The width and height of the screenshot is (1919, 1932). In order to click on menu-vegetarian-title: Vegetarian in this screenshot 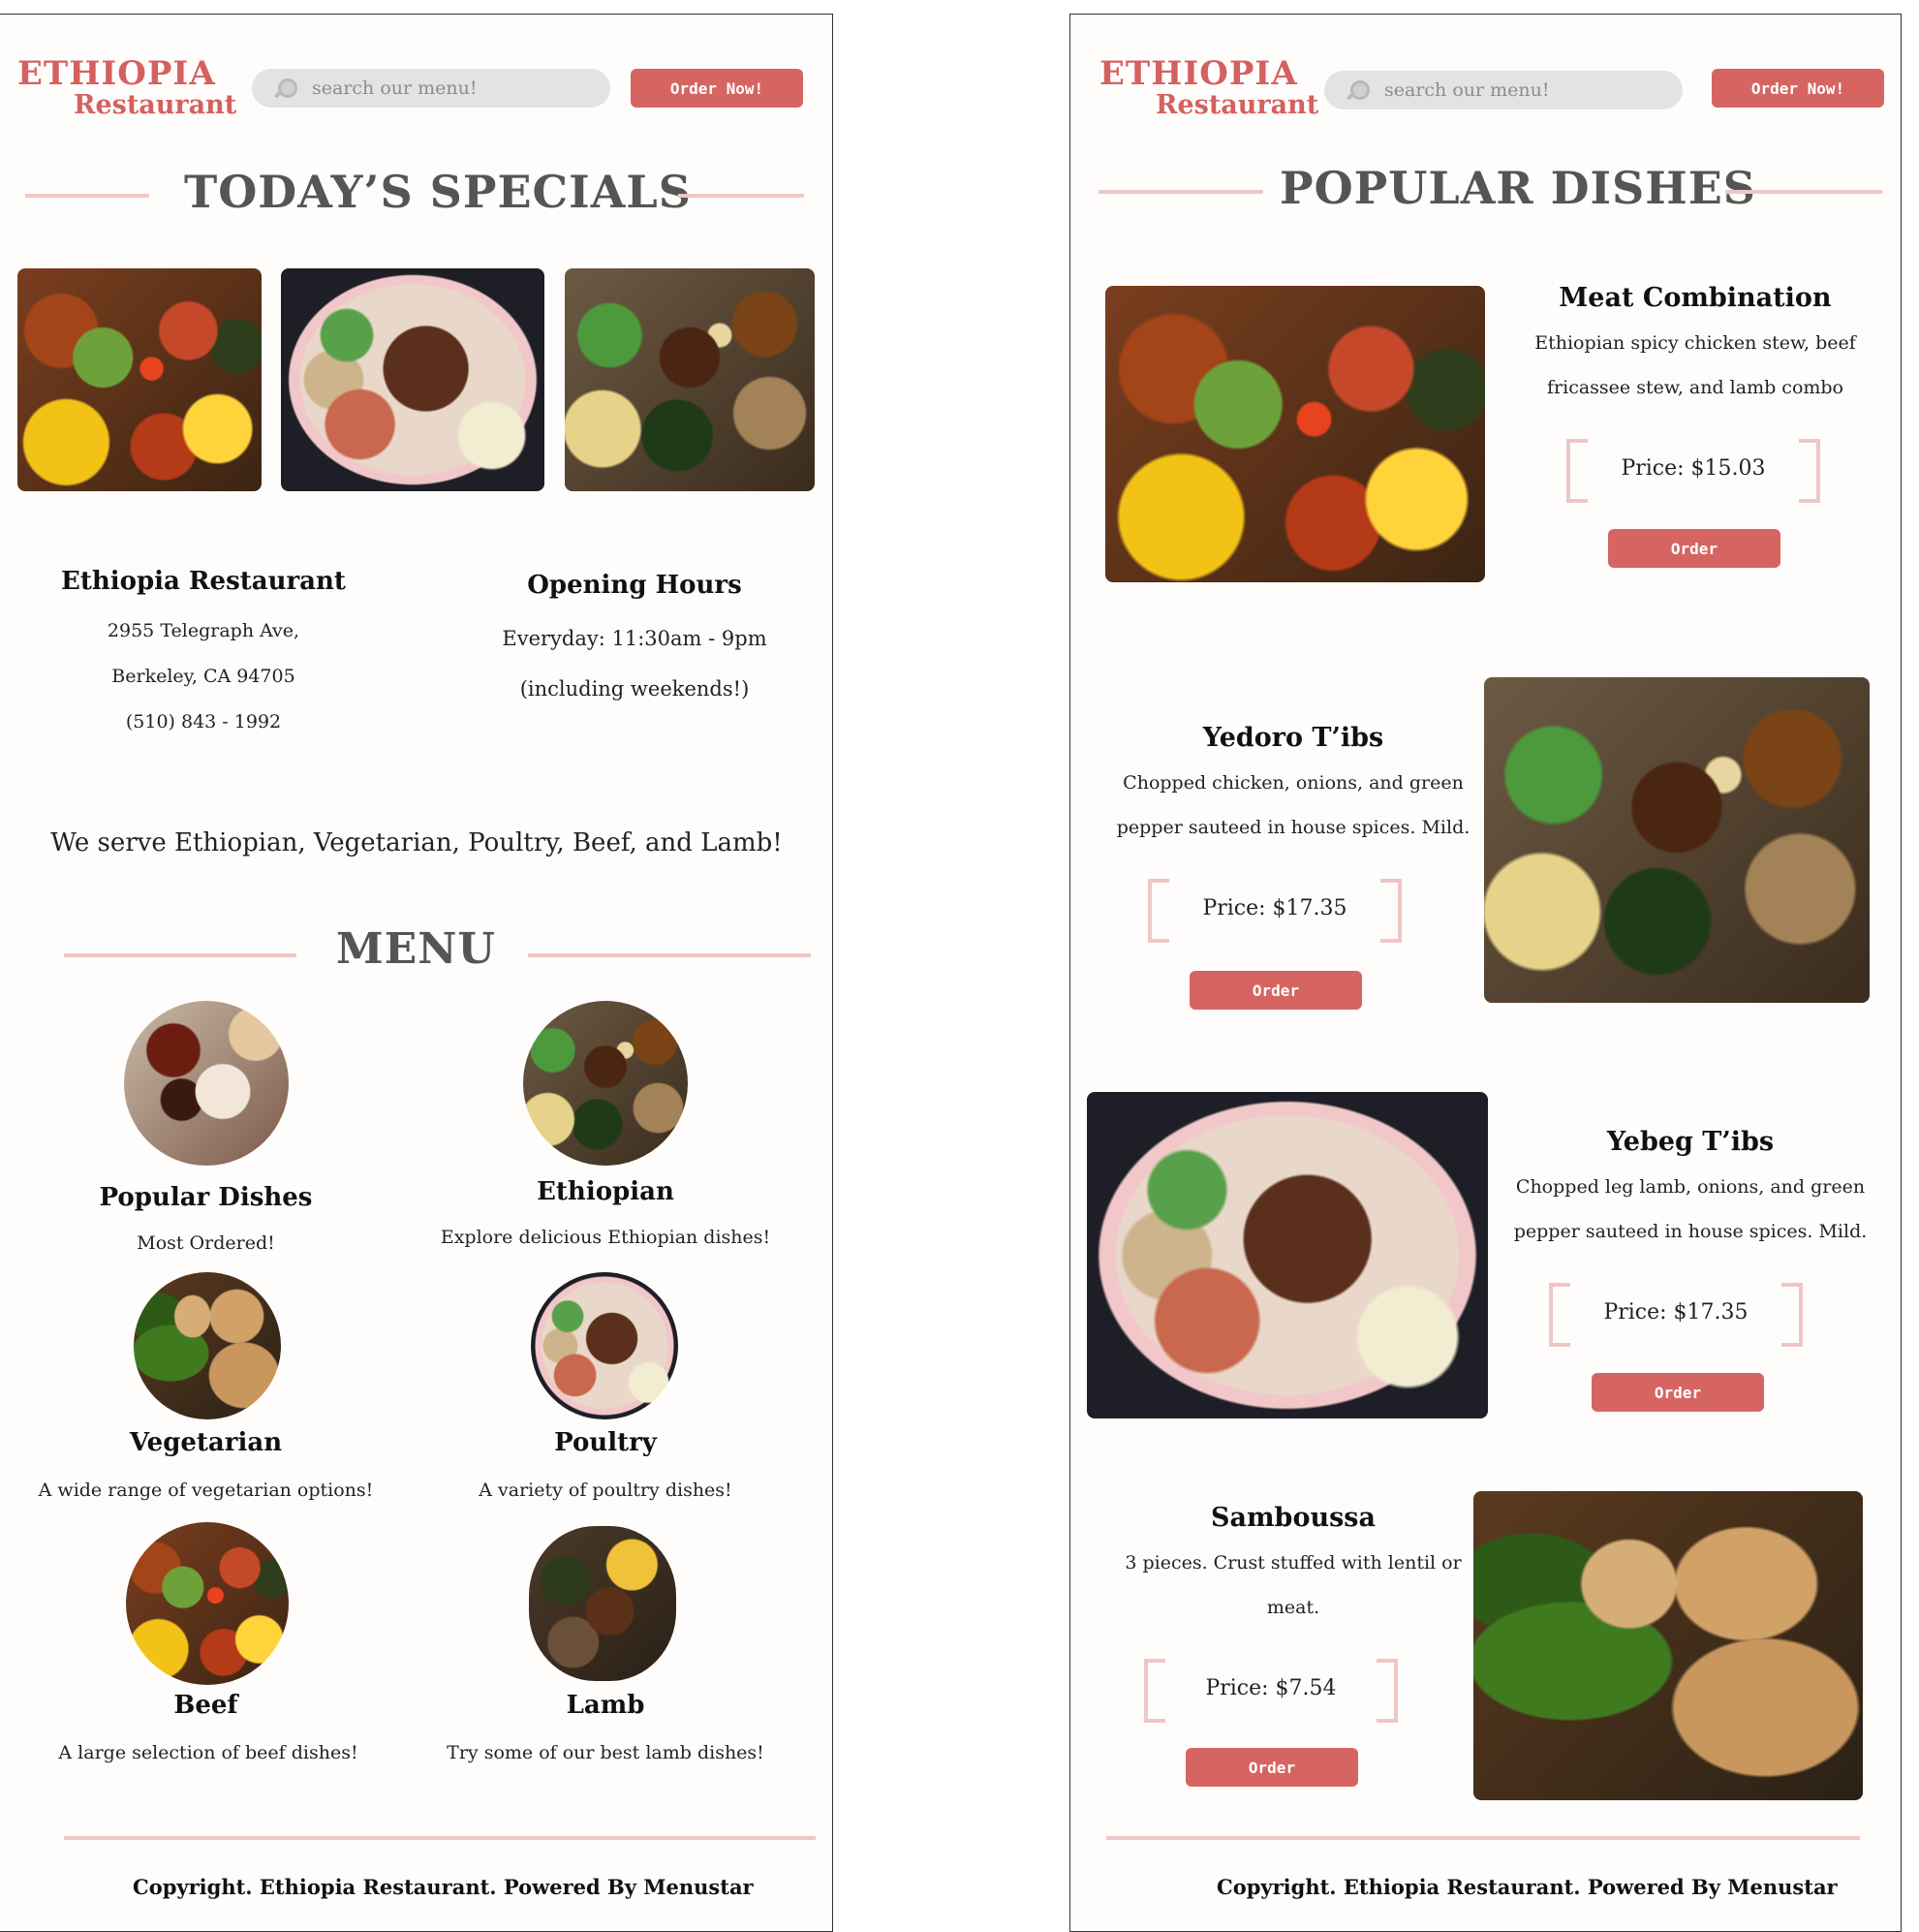, I will do `click(206, 1442)`.